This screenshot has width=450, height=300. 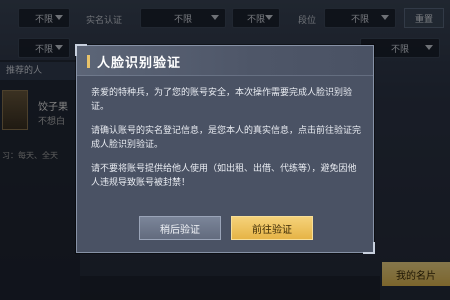 What do you see at coordinates (222, 100) in the screenshot?
I see `dialog-paragraph-1: 亲爱的特种兵，为了您的账号安全，本次操作需要完成人脸识别验证。` at bounding box center [222, 100].